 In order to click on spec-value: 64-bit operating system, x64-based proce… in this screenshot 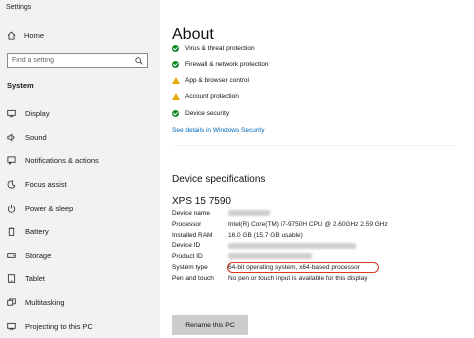, I will do `click(294, 267)`.